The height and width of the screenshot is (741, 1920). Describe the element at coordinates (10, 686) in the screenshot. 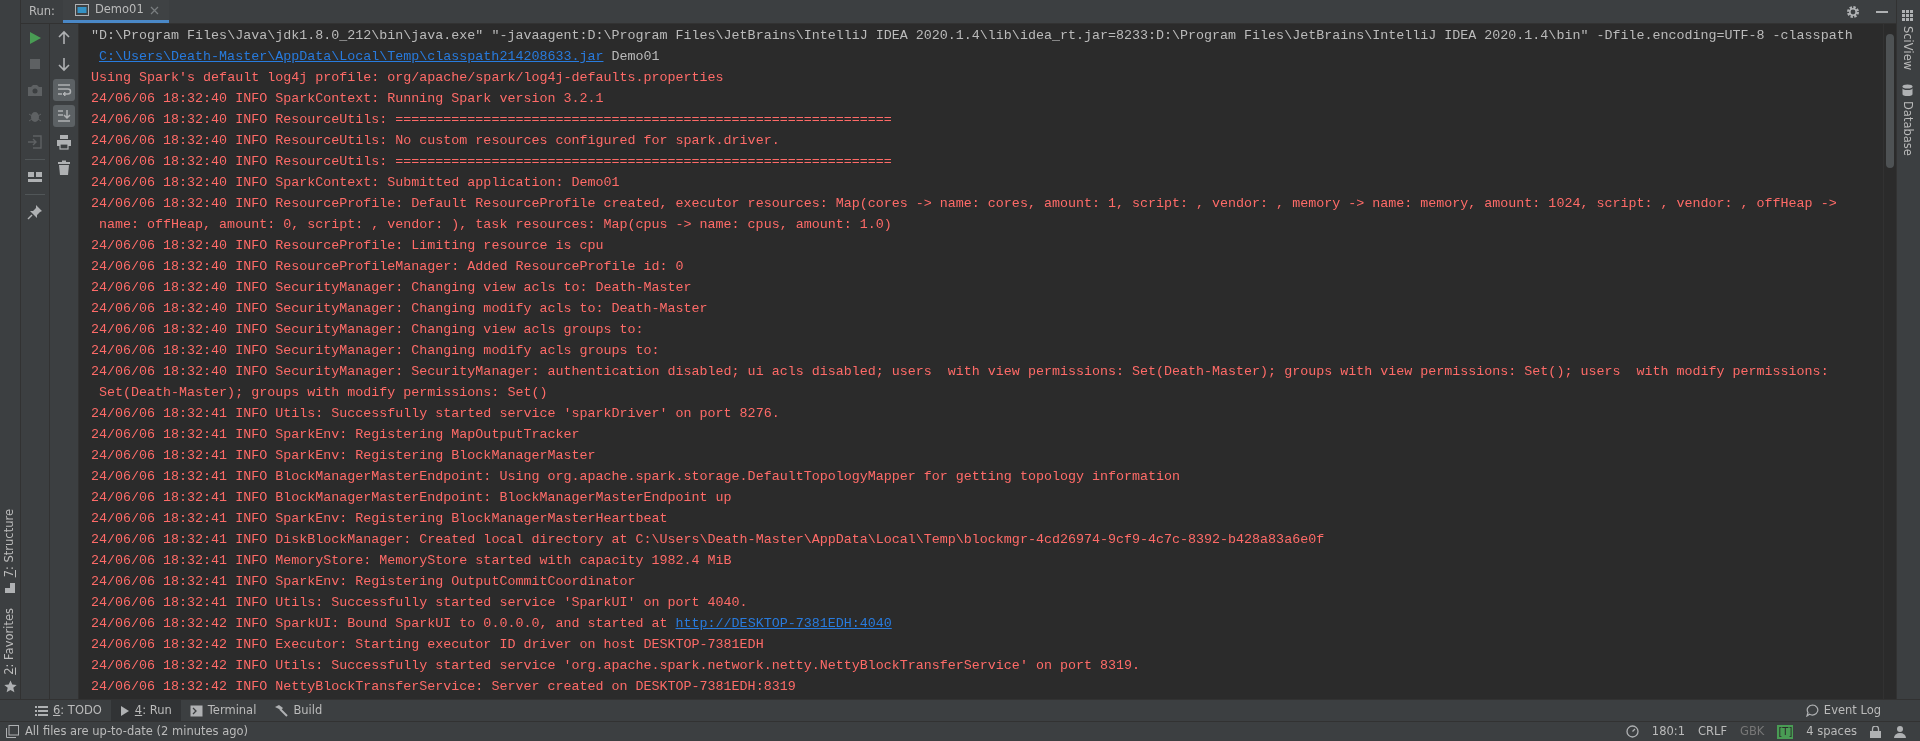

I see `star-icon` at that location.